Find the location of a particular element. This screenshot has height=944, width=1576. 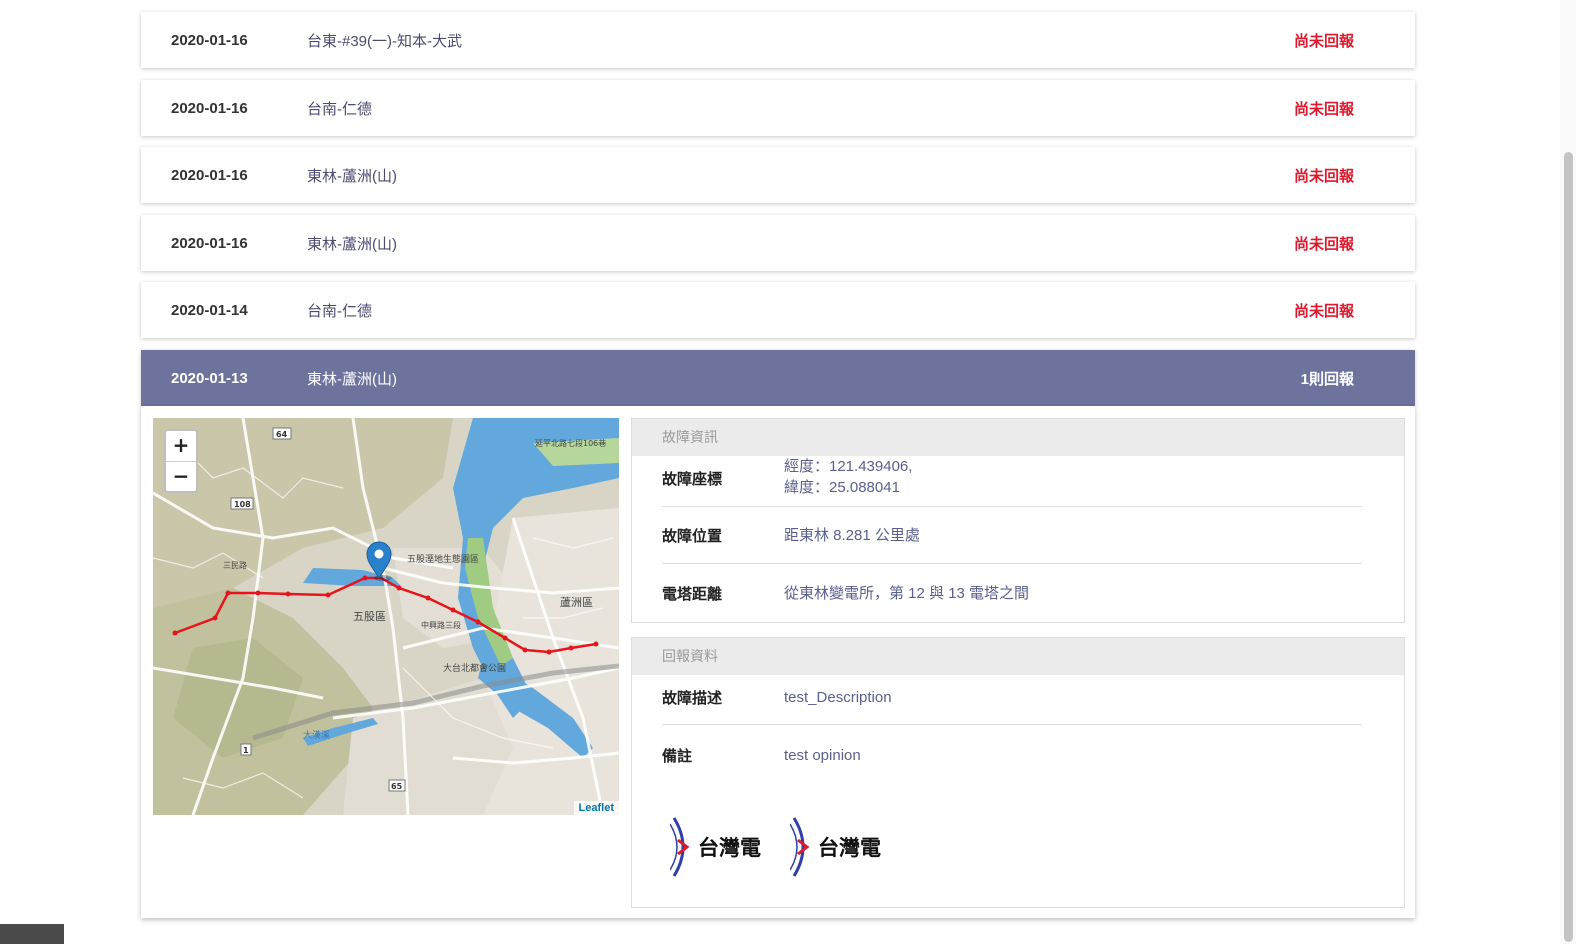

map-label-metro-park: 大台北都會公園 is located at coordinates (474, 668).